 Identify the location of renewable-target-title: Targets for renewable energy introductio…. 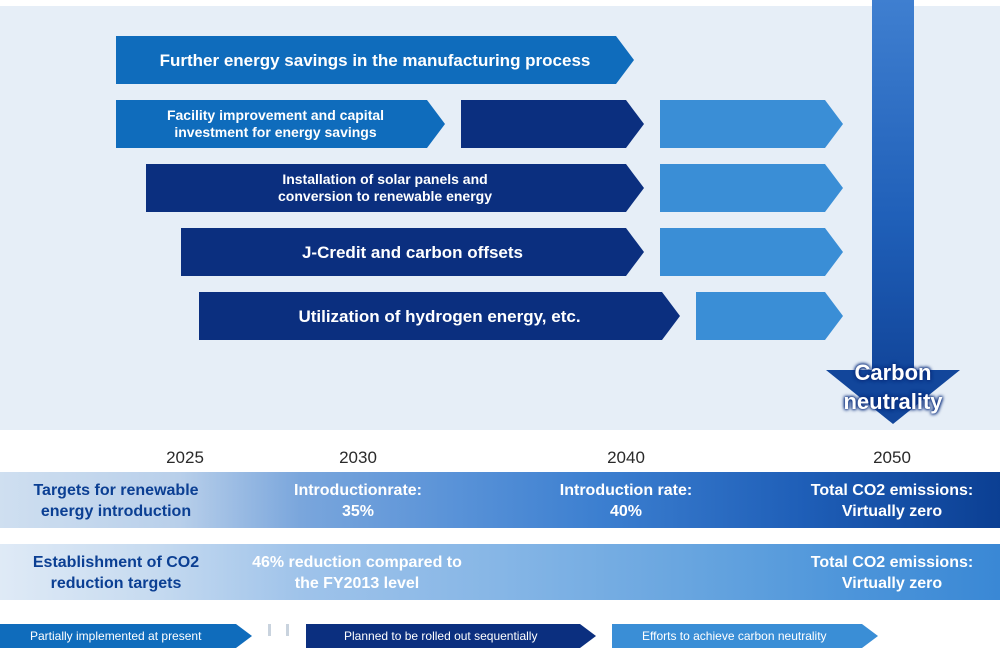
(116, 501).